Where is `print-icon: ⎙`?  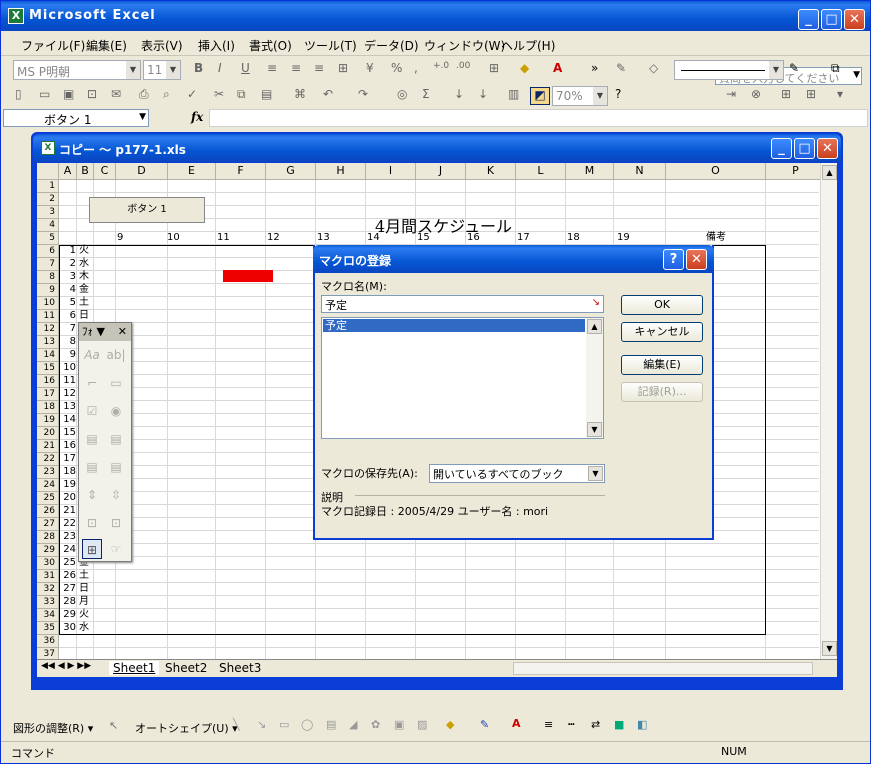
print-icon: ⎙ is located at coordinates (144, 96).